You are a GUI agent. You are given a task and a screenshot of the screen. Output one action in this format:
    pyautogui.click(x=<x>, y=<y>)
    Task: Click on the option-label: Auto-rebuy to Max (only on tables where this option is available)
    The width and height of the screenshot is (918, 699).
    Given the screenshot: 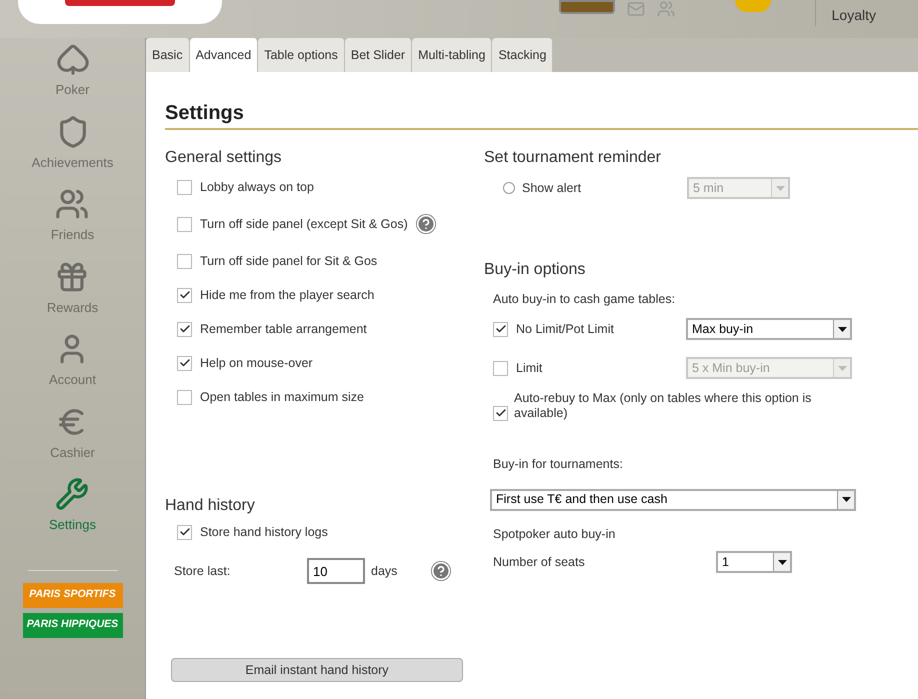 What is the action you would take?
    pyautogui.click(x=663, y=405)
    